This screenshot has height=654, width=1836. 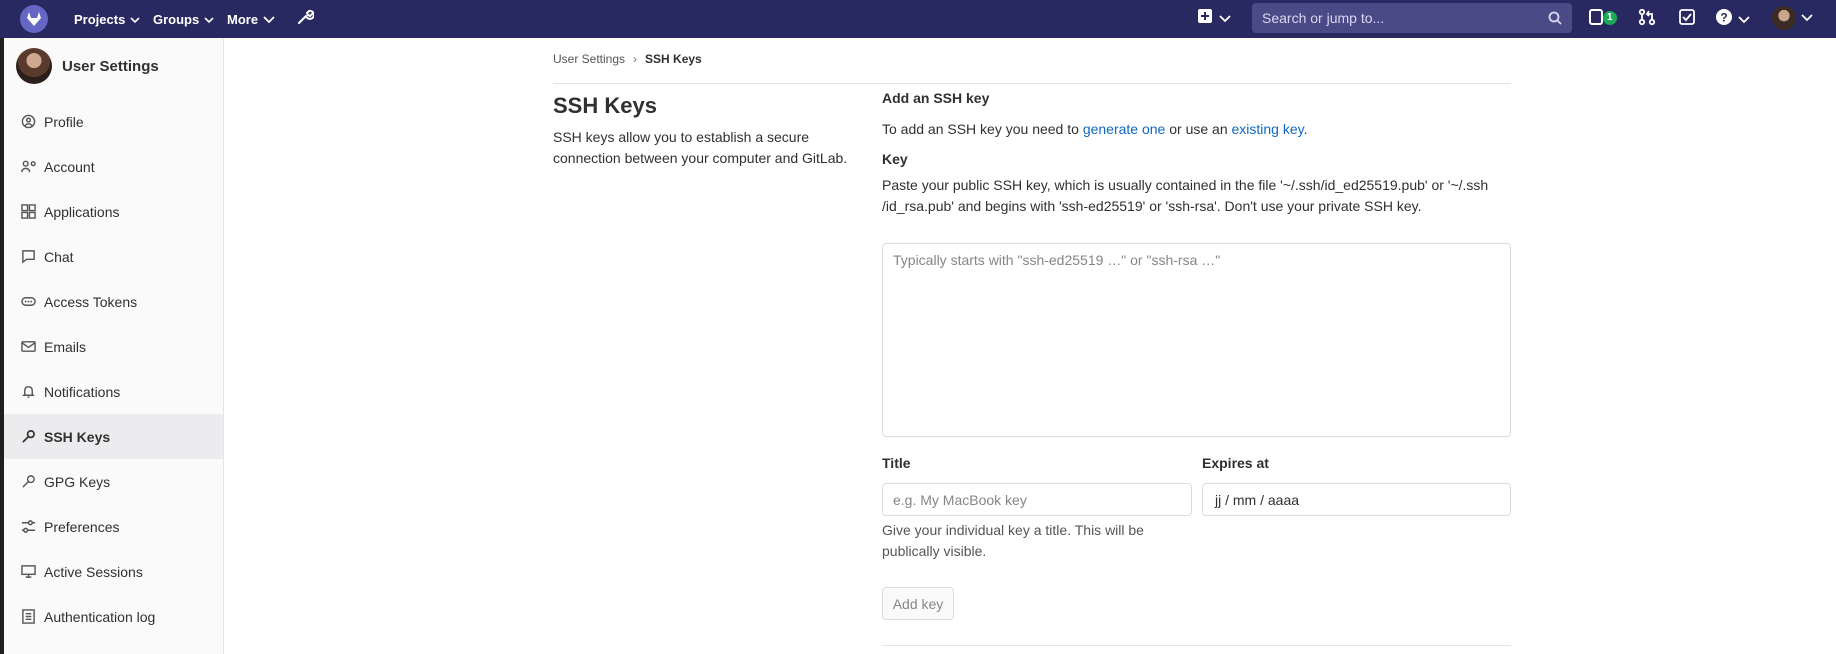 I want to click on nav-projects-label: Projects, so click(x=100, y=19).